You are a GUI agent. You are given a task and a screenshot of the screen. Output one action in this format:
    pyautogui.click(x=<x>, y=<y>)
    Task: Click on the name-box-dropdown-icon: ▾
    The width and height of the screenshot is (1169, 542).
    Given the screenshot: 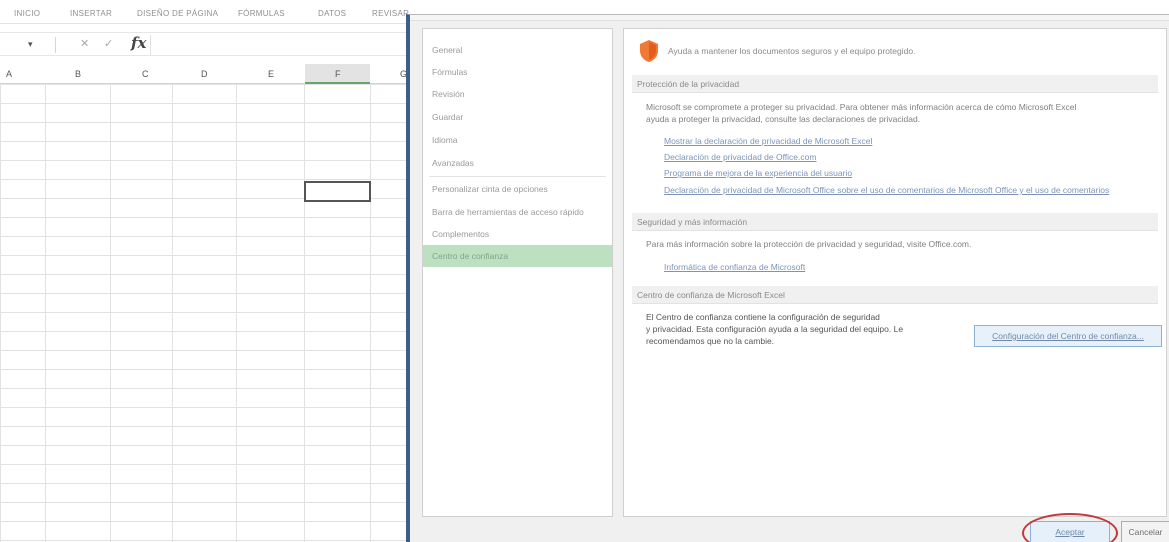 What is the action you would take?
    pyautogui.click(x=30, y=44)
    